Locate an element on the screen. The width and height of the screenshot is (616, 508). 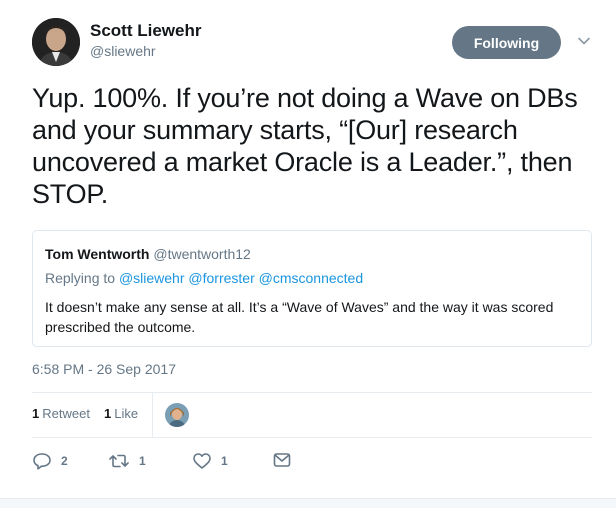
reply-action: 2 is located at coordinates (50, 461).